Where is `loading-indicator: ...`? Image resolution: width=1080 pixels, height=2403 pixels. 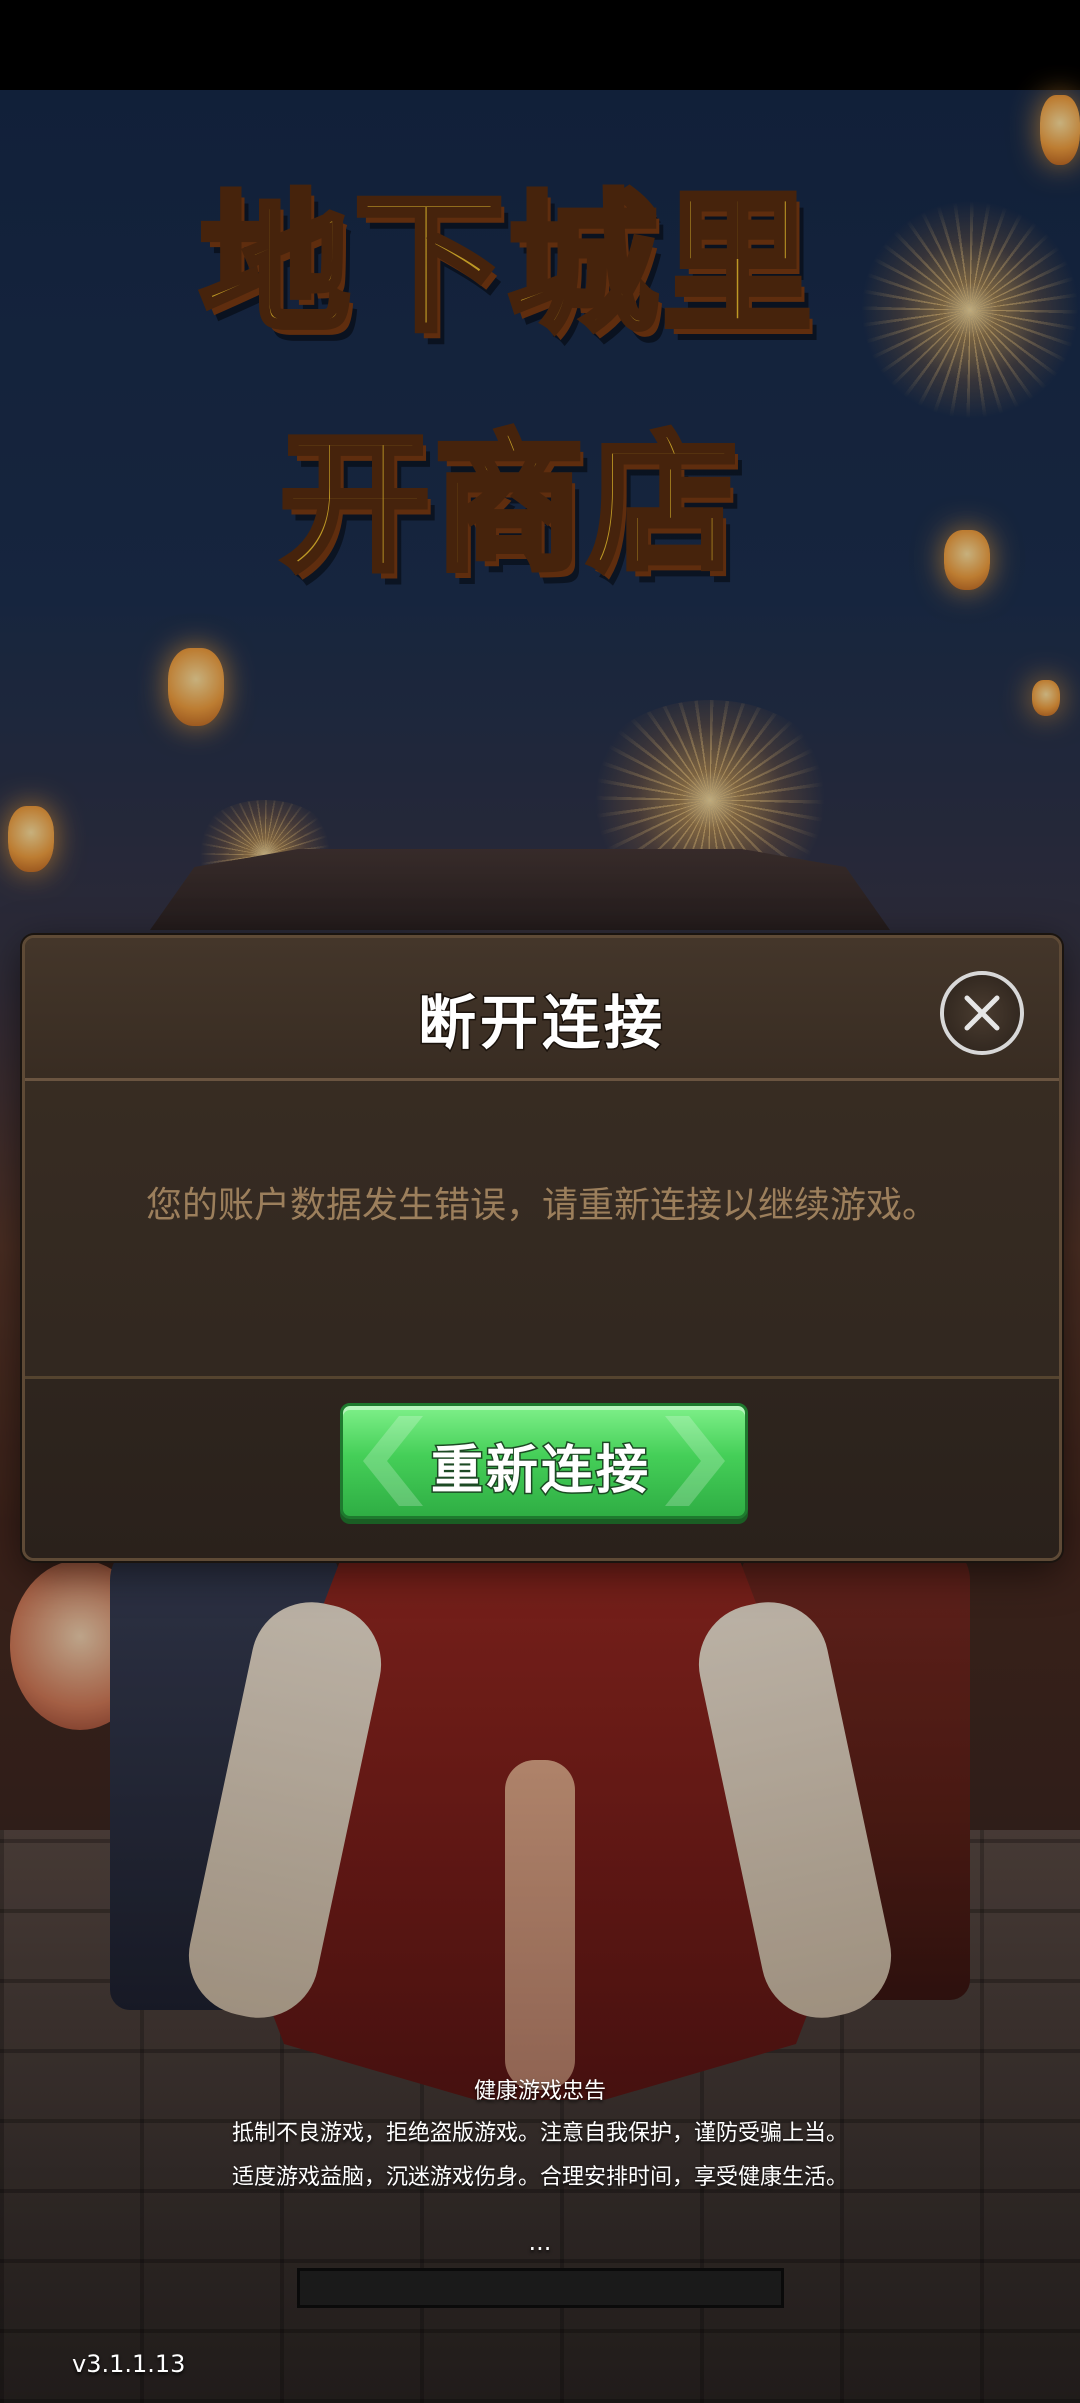 loading-indicator: ... is located at coordinates (540, 2242).